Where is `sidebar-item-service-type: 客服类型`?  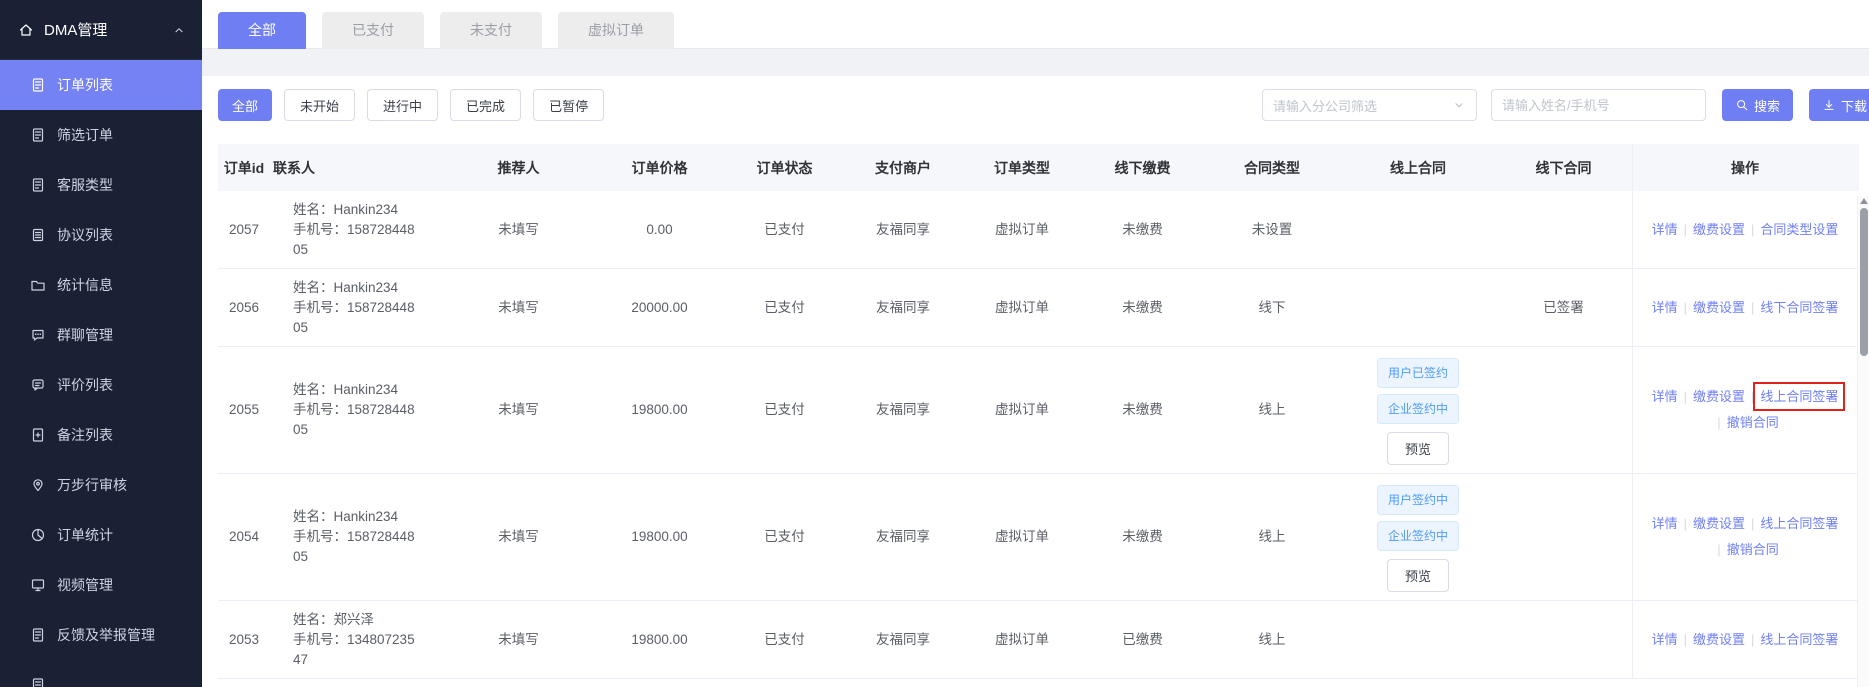
sidebar-item-service-type: 客服类型 is located at coordinates (101, 185).